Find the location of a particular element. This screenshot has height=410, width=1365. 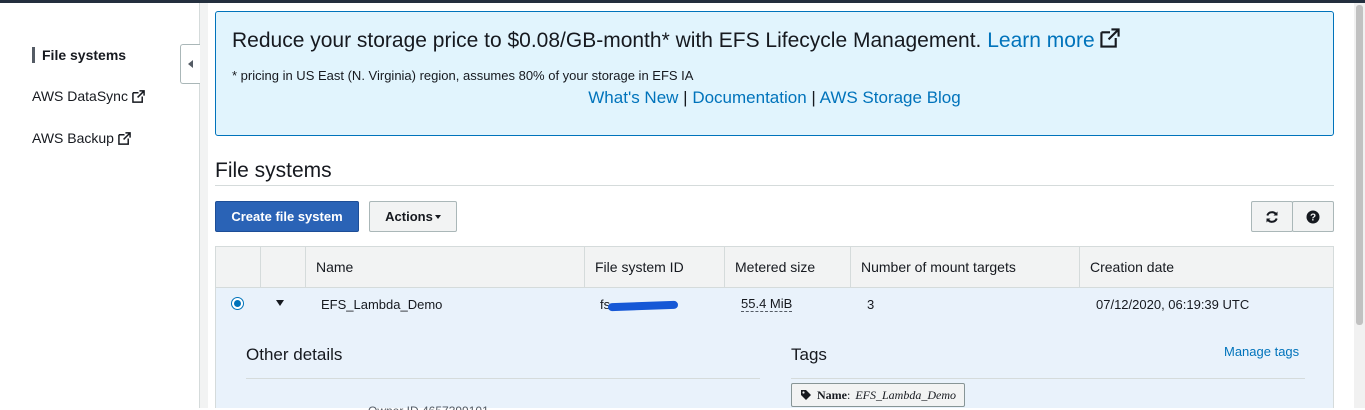

sidebar: File systems AWS DataSync AWS Backup is located at coordinates (100, 205).